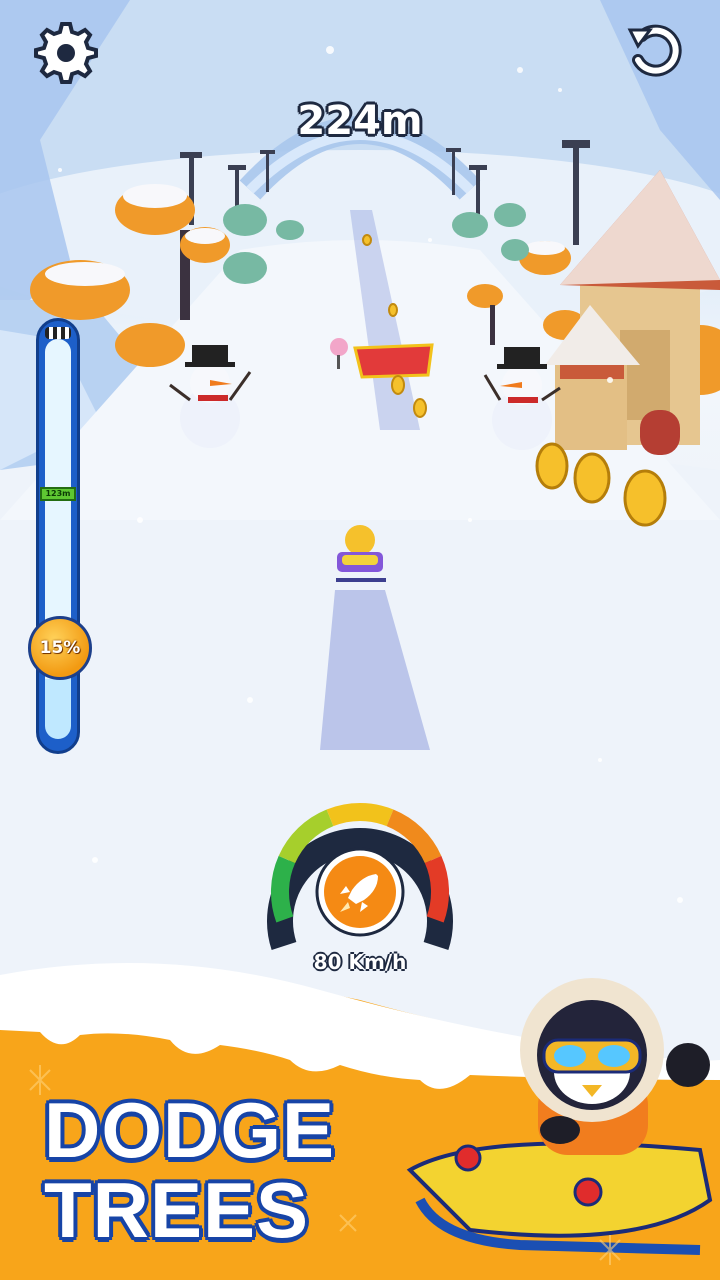 The width and height of the screenshot is (720, 1280). Describe the element at coordinates (360, 892) in the screenshot. I see `rocket-icon` at that location.